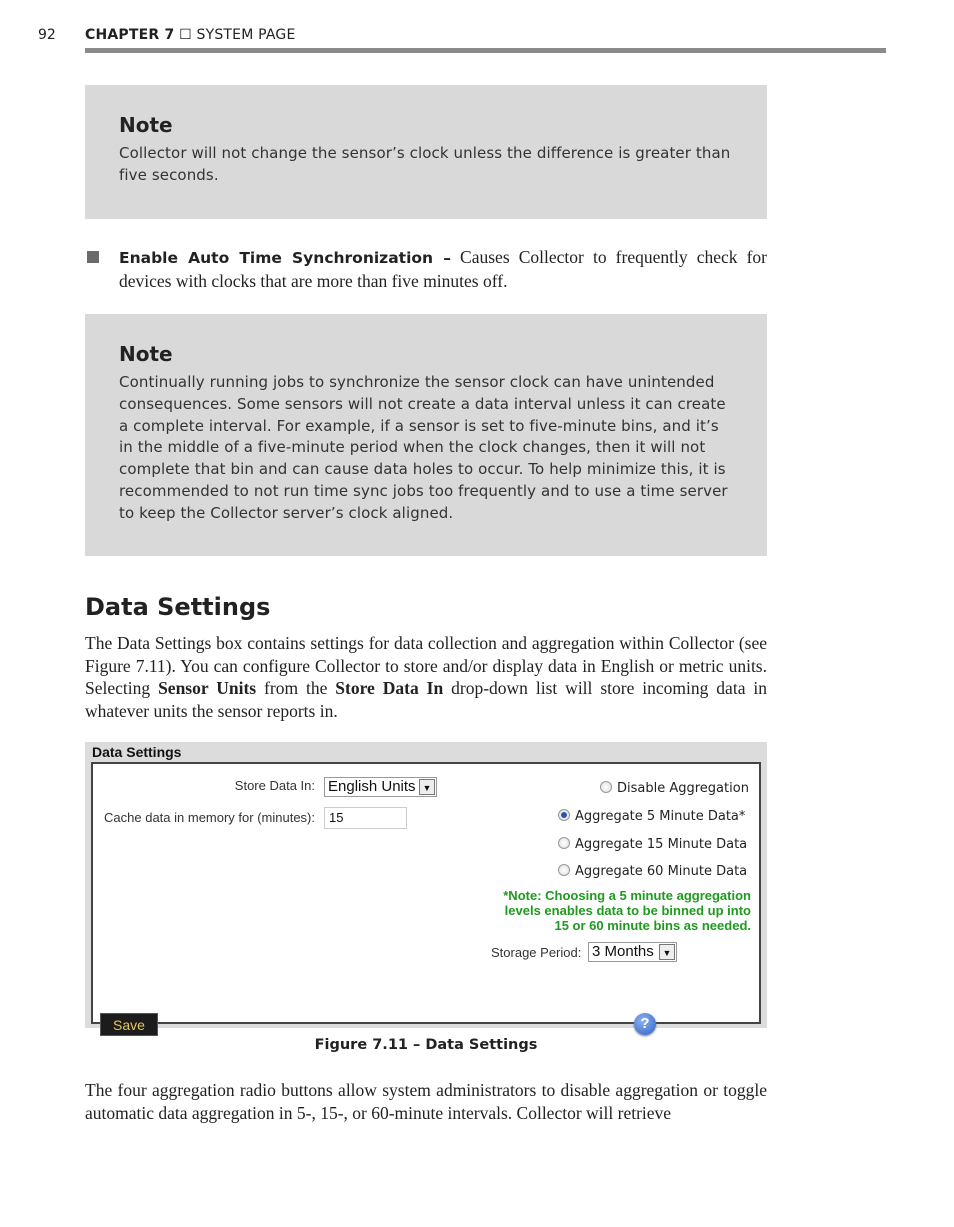  What do you see at coordinates (627, 910) in the screenshot?
I see `note-line: levels enables data to be binned up into` at bounding box center [627, 910].